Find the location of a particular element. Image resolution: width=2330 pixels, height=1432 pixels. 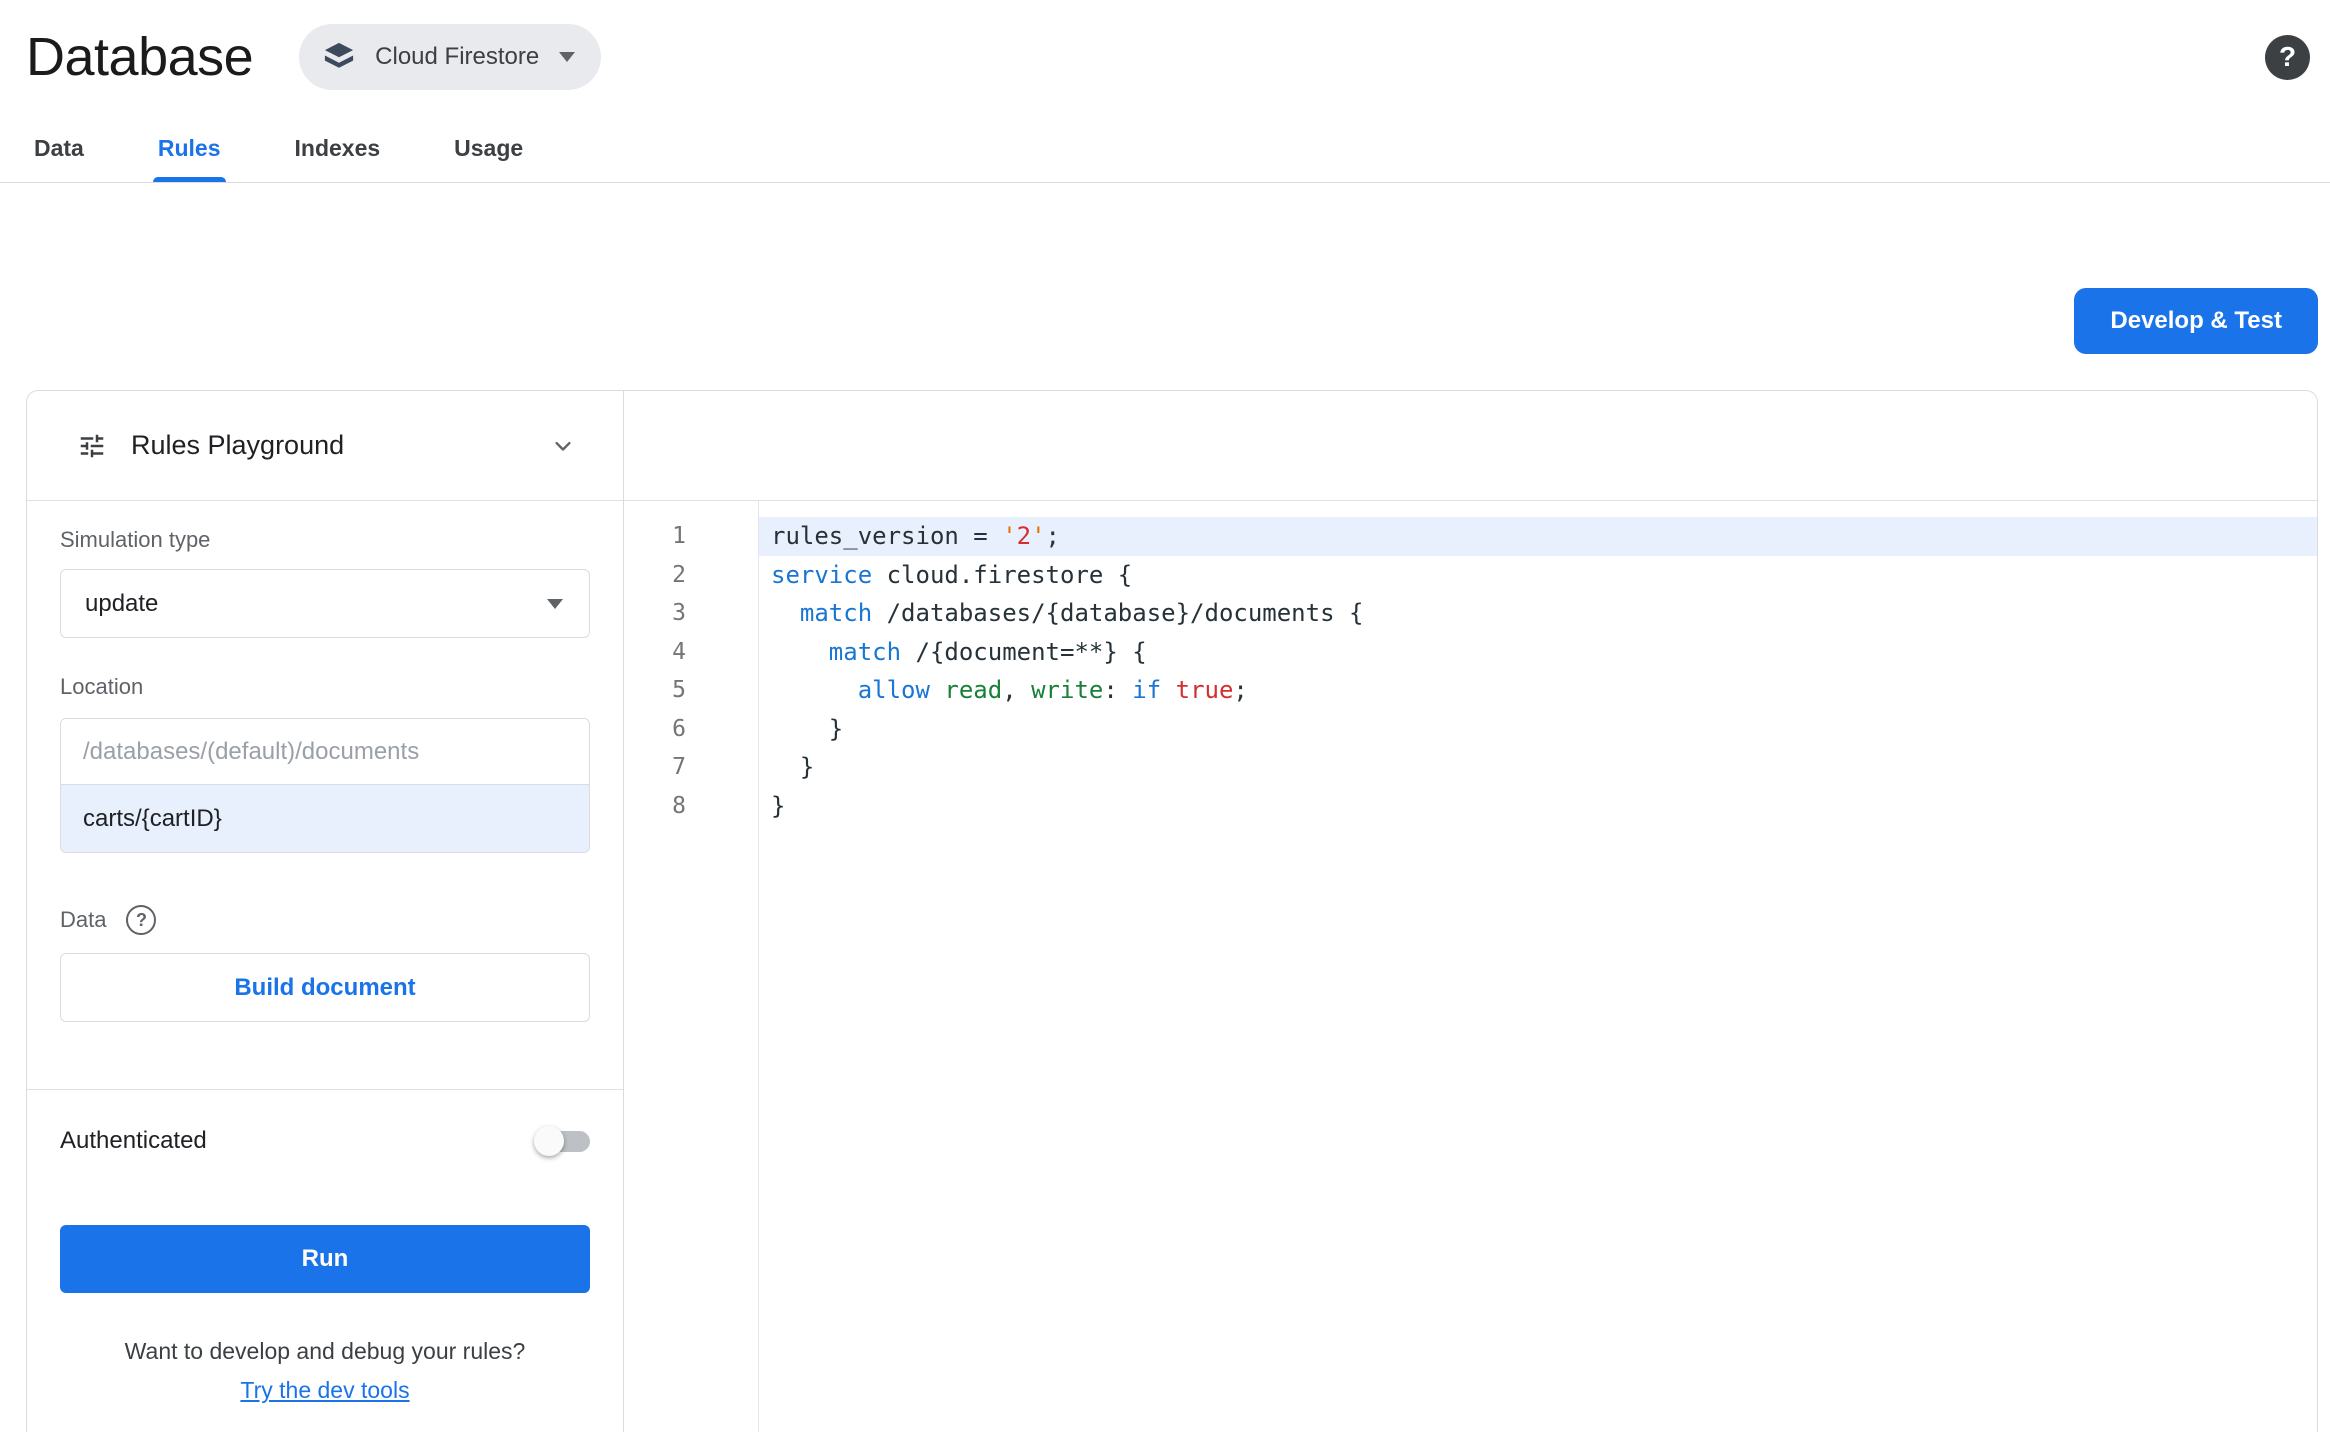

line-number: 1 is located at coordinates (679, 536).